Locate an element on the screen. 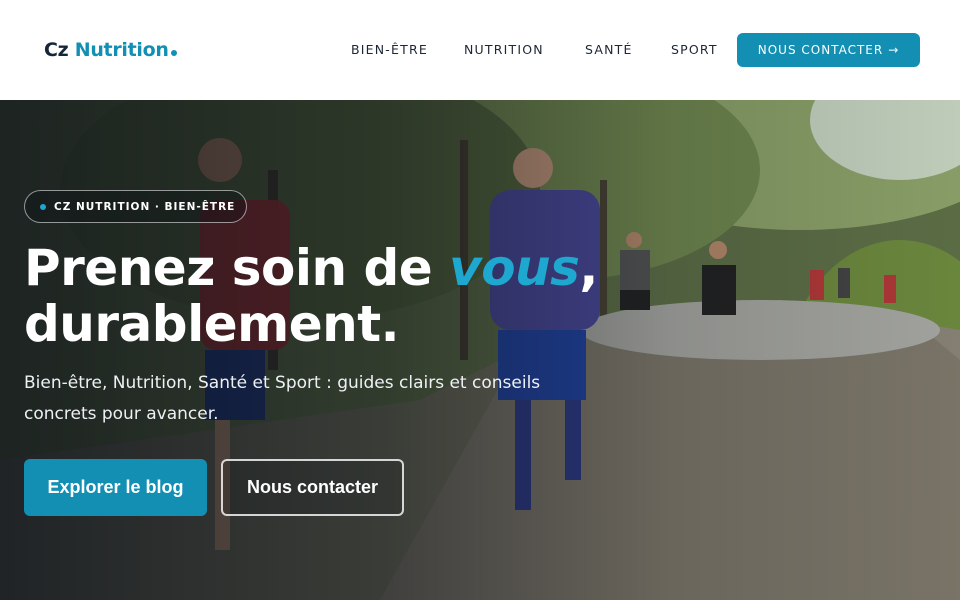  site-logo: Cz Nutrition is located at coordinates (110, 50).